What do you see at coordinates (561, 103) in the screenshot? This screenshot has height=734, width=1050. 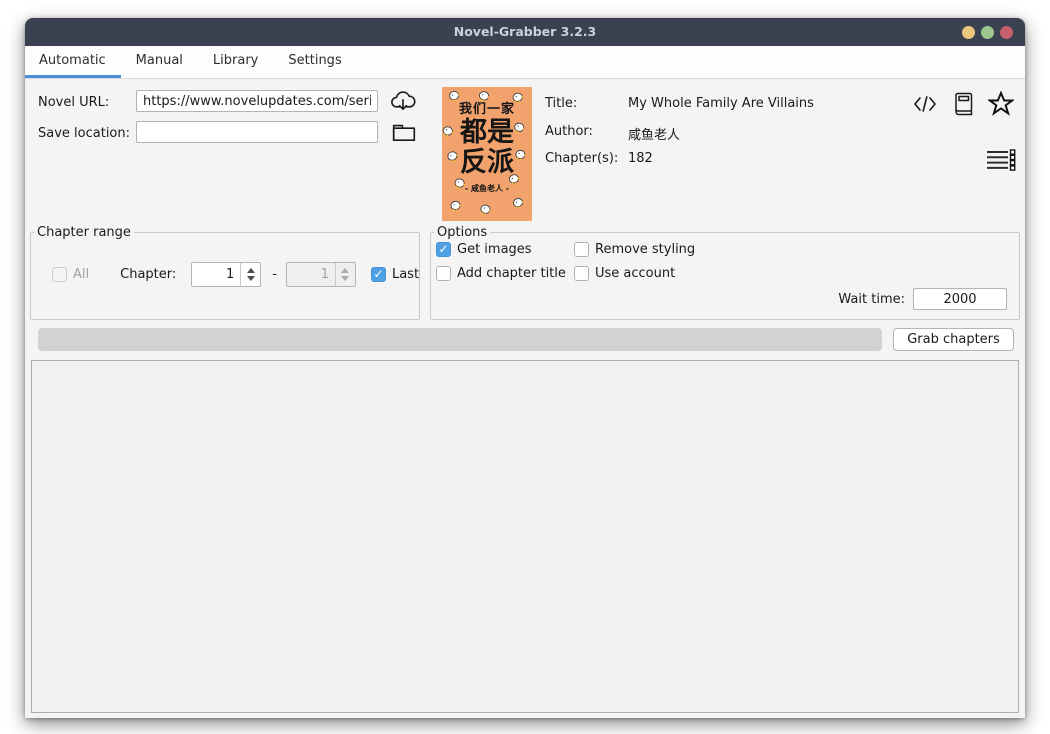 I see `title-label: Title:` at bounding box center [561, 103].